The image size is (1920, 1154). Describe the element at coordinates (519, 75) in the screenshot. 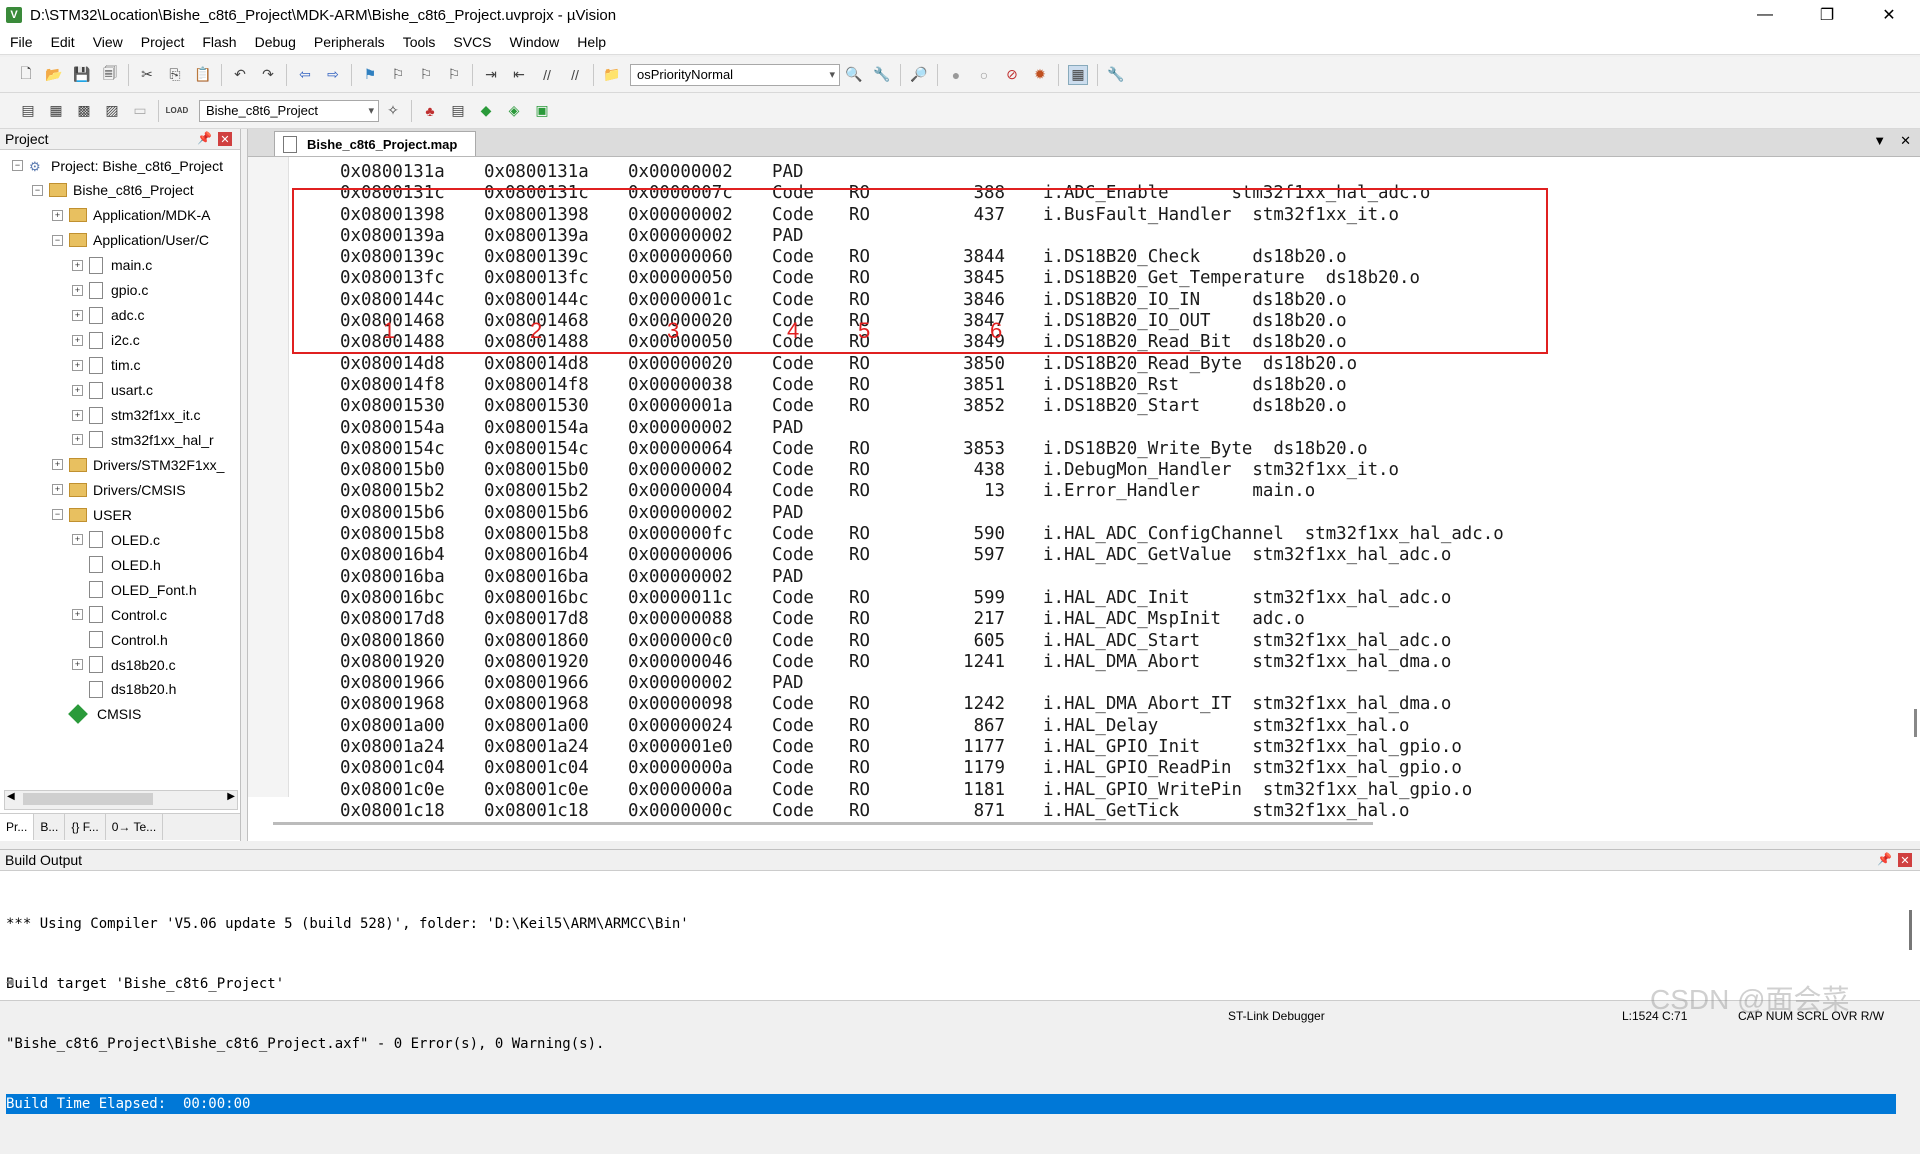

I see `unindent-icon: ⇤` at that location.